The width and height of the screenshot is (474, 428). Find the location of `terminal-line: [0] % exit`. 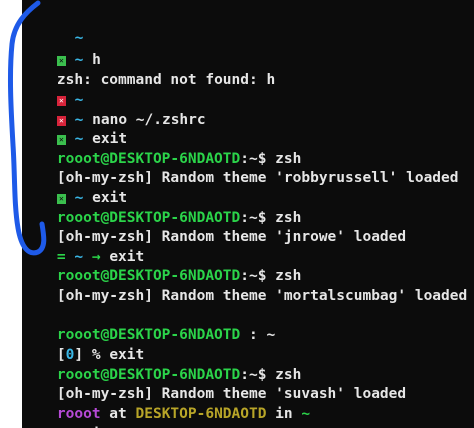

terminal-line: [0] % exit is located at coordinates (83, 344).